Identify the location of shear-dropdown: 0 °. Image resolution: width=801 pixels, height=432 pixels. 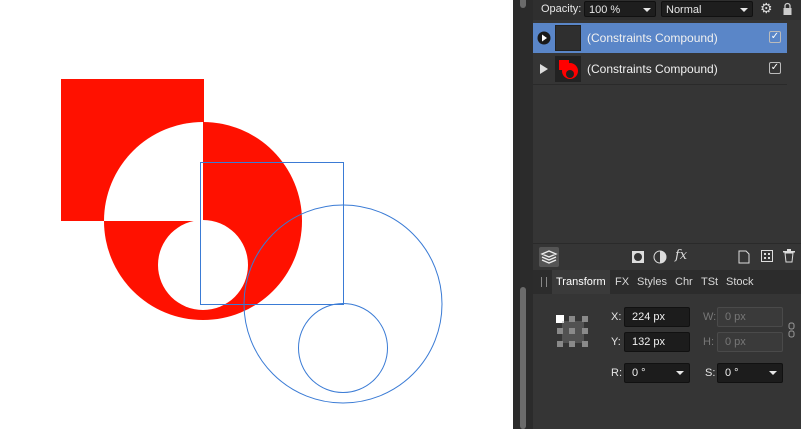
(750, 373).